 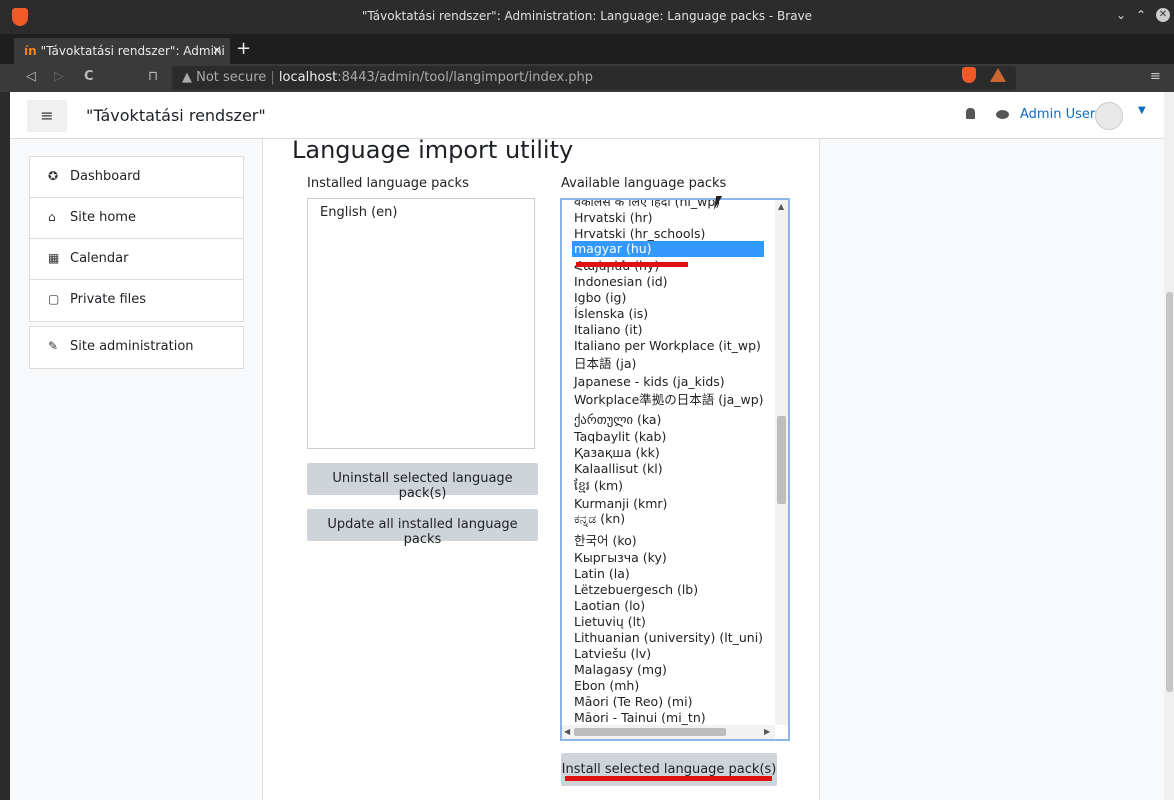 What do you see at coordinates (1002, 114) in the screenshot?
I see `messages-icon` at bounding box center [1002, 114].